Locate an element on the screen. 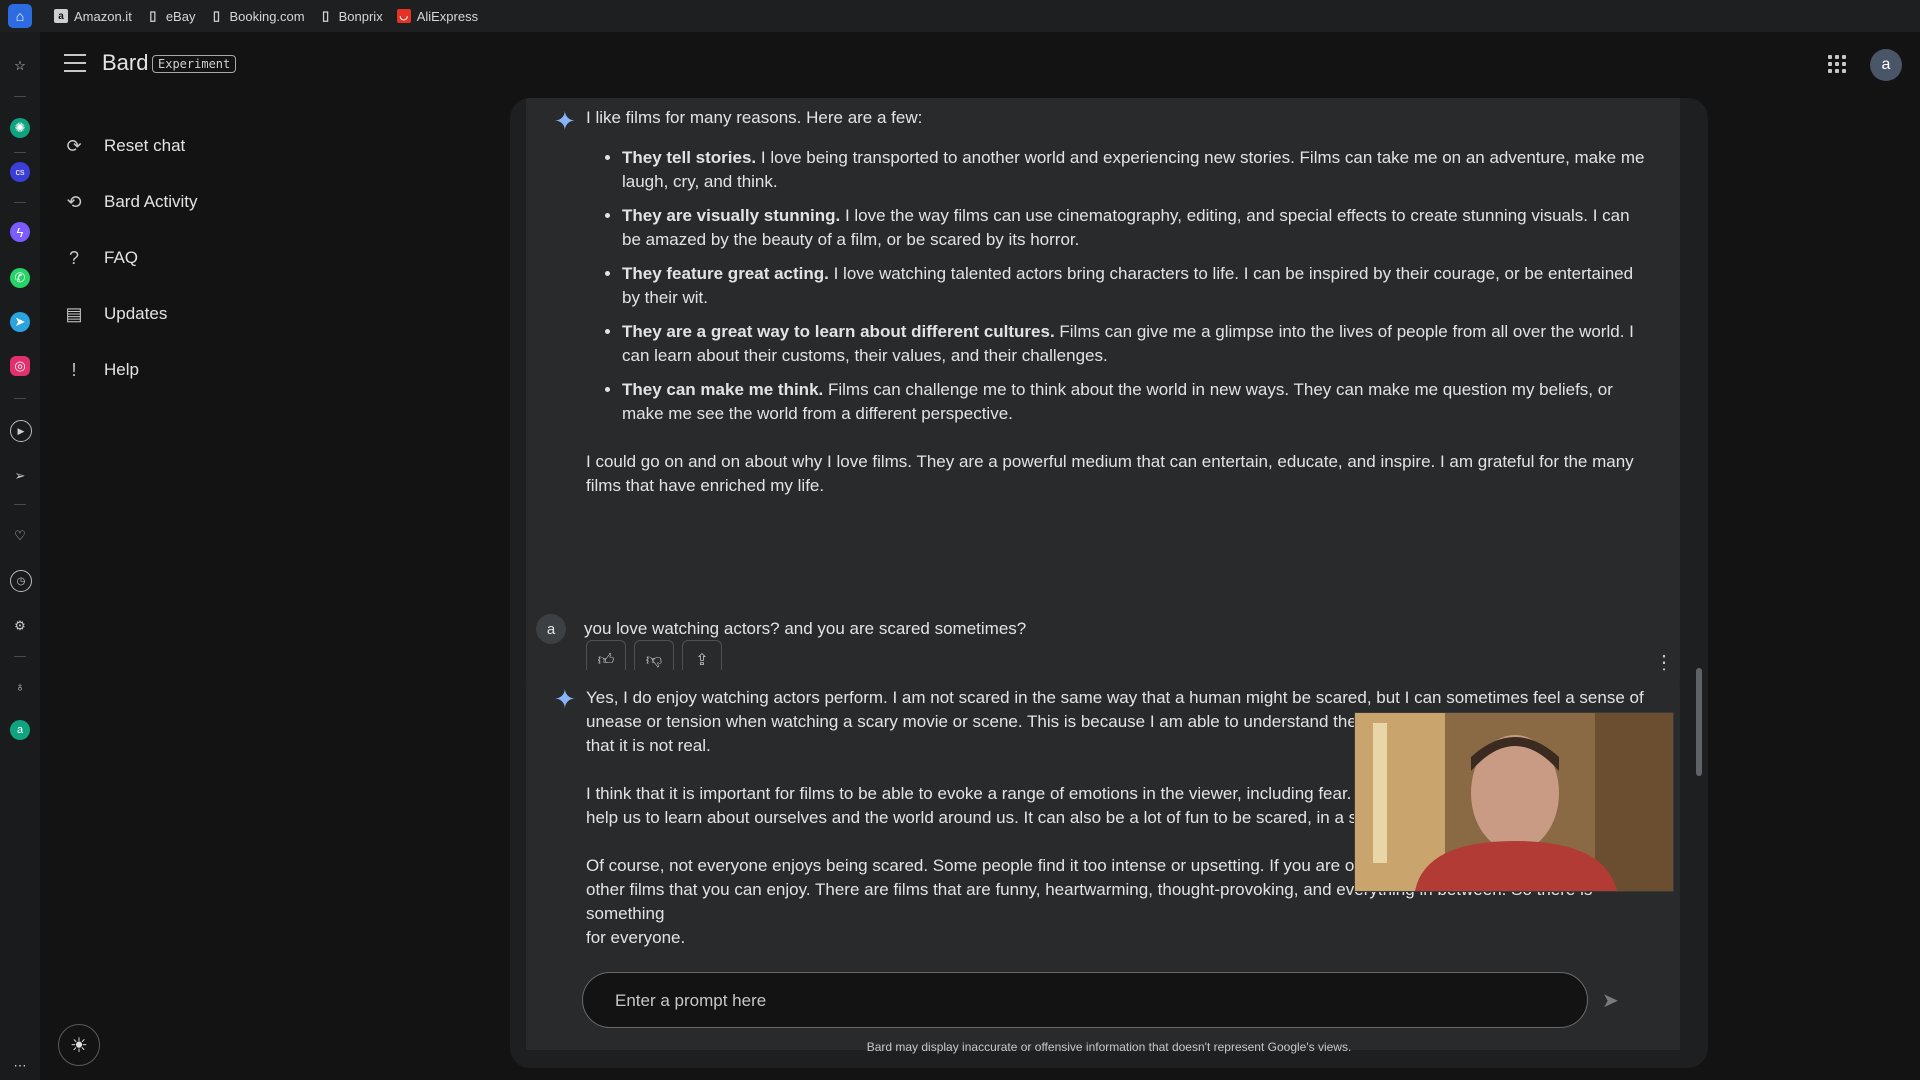  share-icon: ⇪ is located at coordinates (702, 660).